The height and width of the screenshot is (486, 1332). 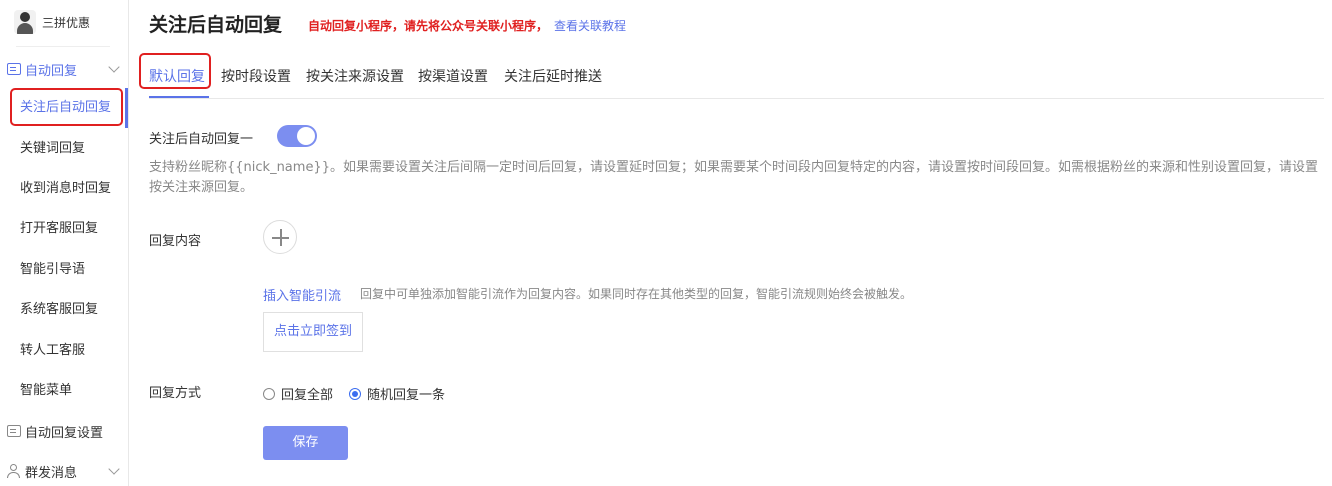 I want to click on sidebar-item-keyword-reply: 关键词回复, so click(x=52, y=149).